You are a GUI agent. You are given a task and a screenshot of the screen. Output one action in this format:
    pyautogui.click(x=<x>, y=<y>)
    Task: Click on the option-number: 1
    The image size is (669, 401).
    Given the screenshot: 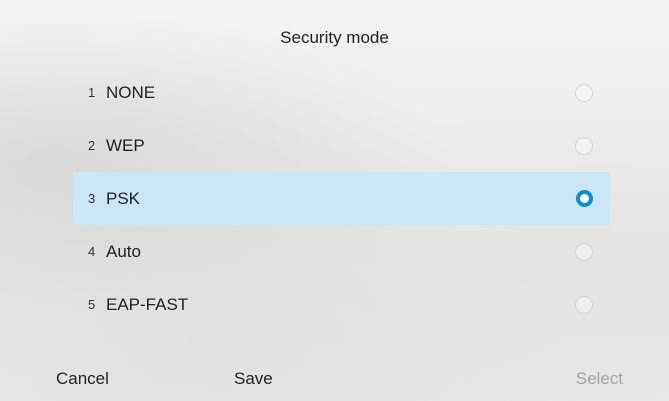 What is the action you would take?
    pyautogui.click(x=92, y=92)
    